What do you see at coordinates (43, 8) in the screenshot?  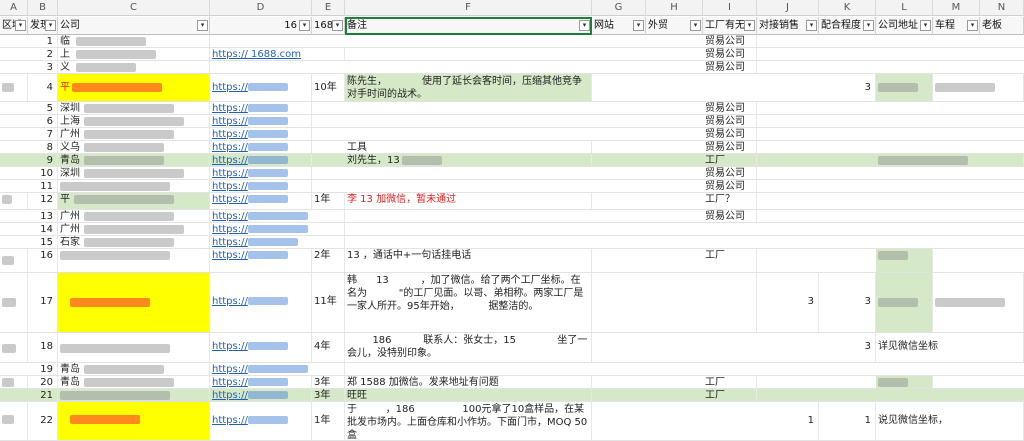 I see `col-letter-b: B` at bounding box center [43, 8].